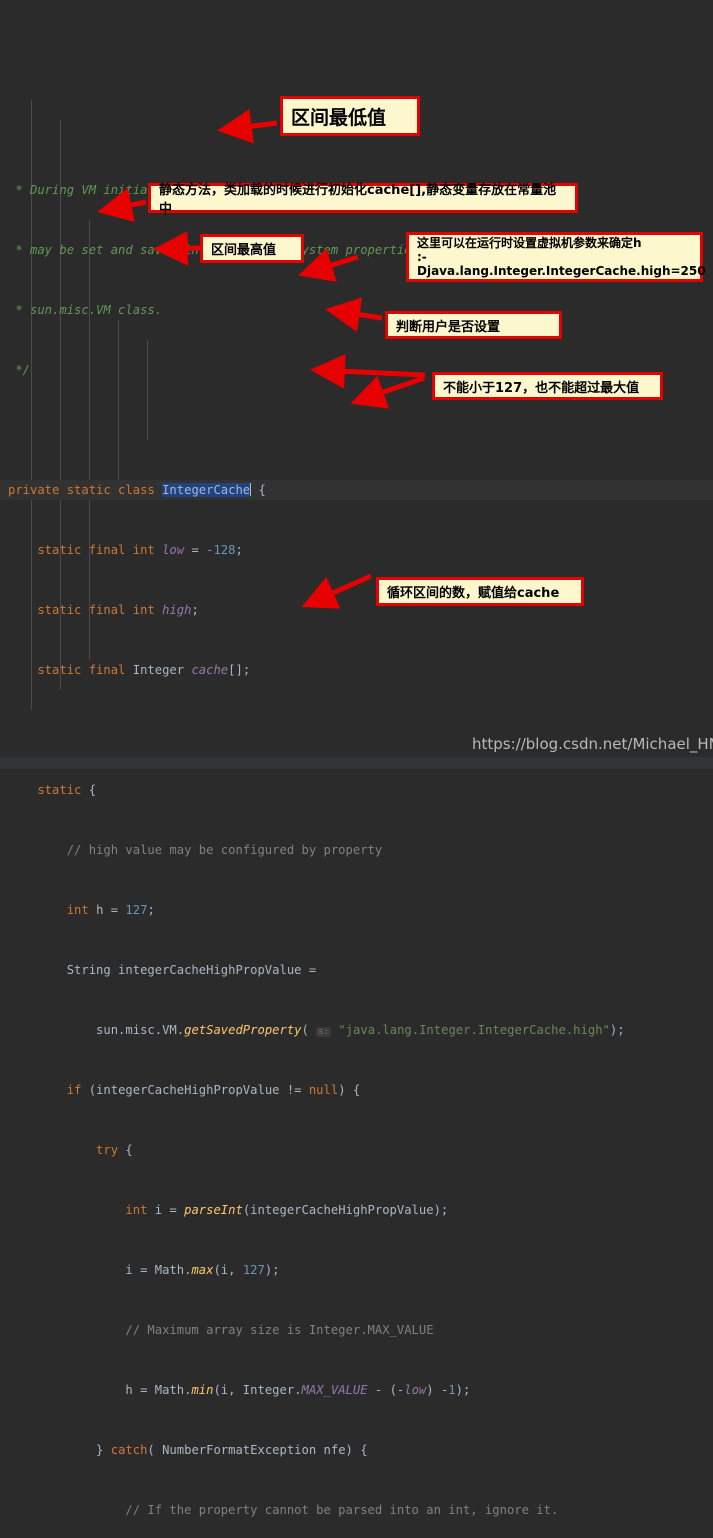 The height and width of the screenshot is (1538, 713). Describe the element at coordinates (363, 200) in the screenshot. I see `annotation-note-static: 静态方法，类加载的时候进行初始化cache[],静态变量存放在常量池中` at that location.